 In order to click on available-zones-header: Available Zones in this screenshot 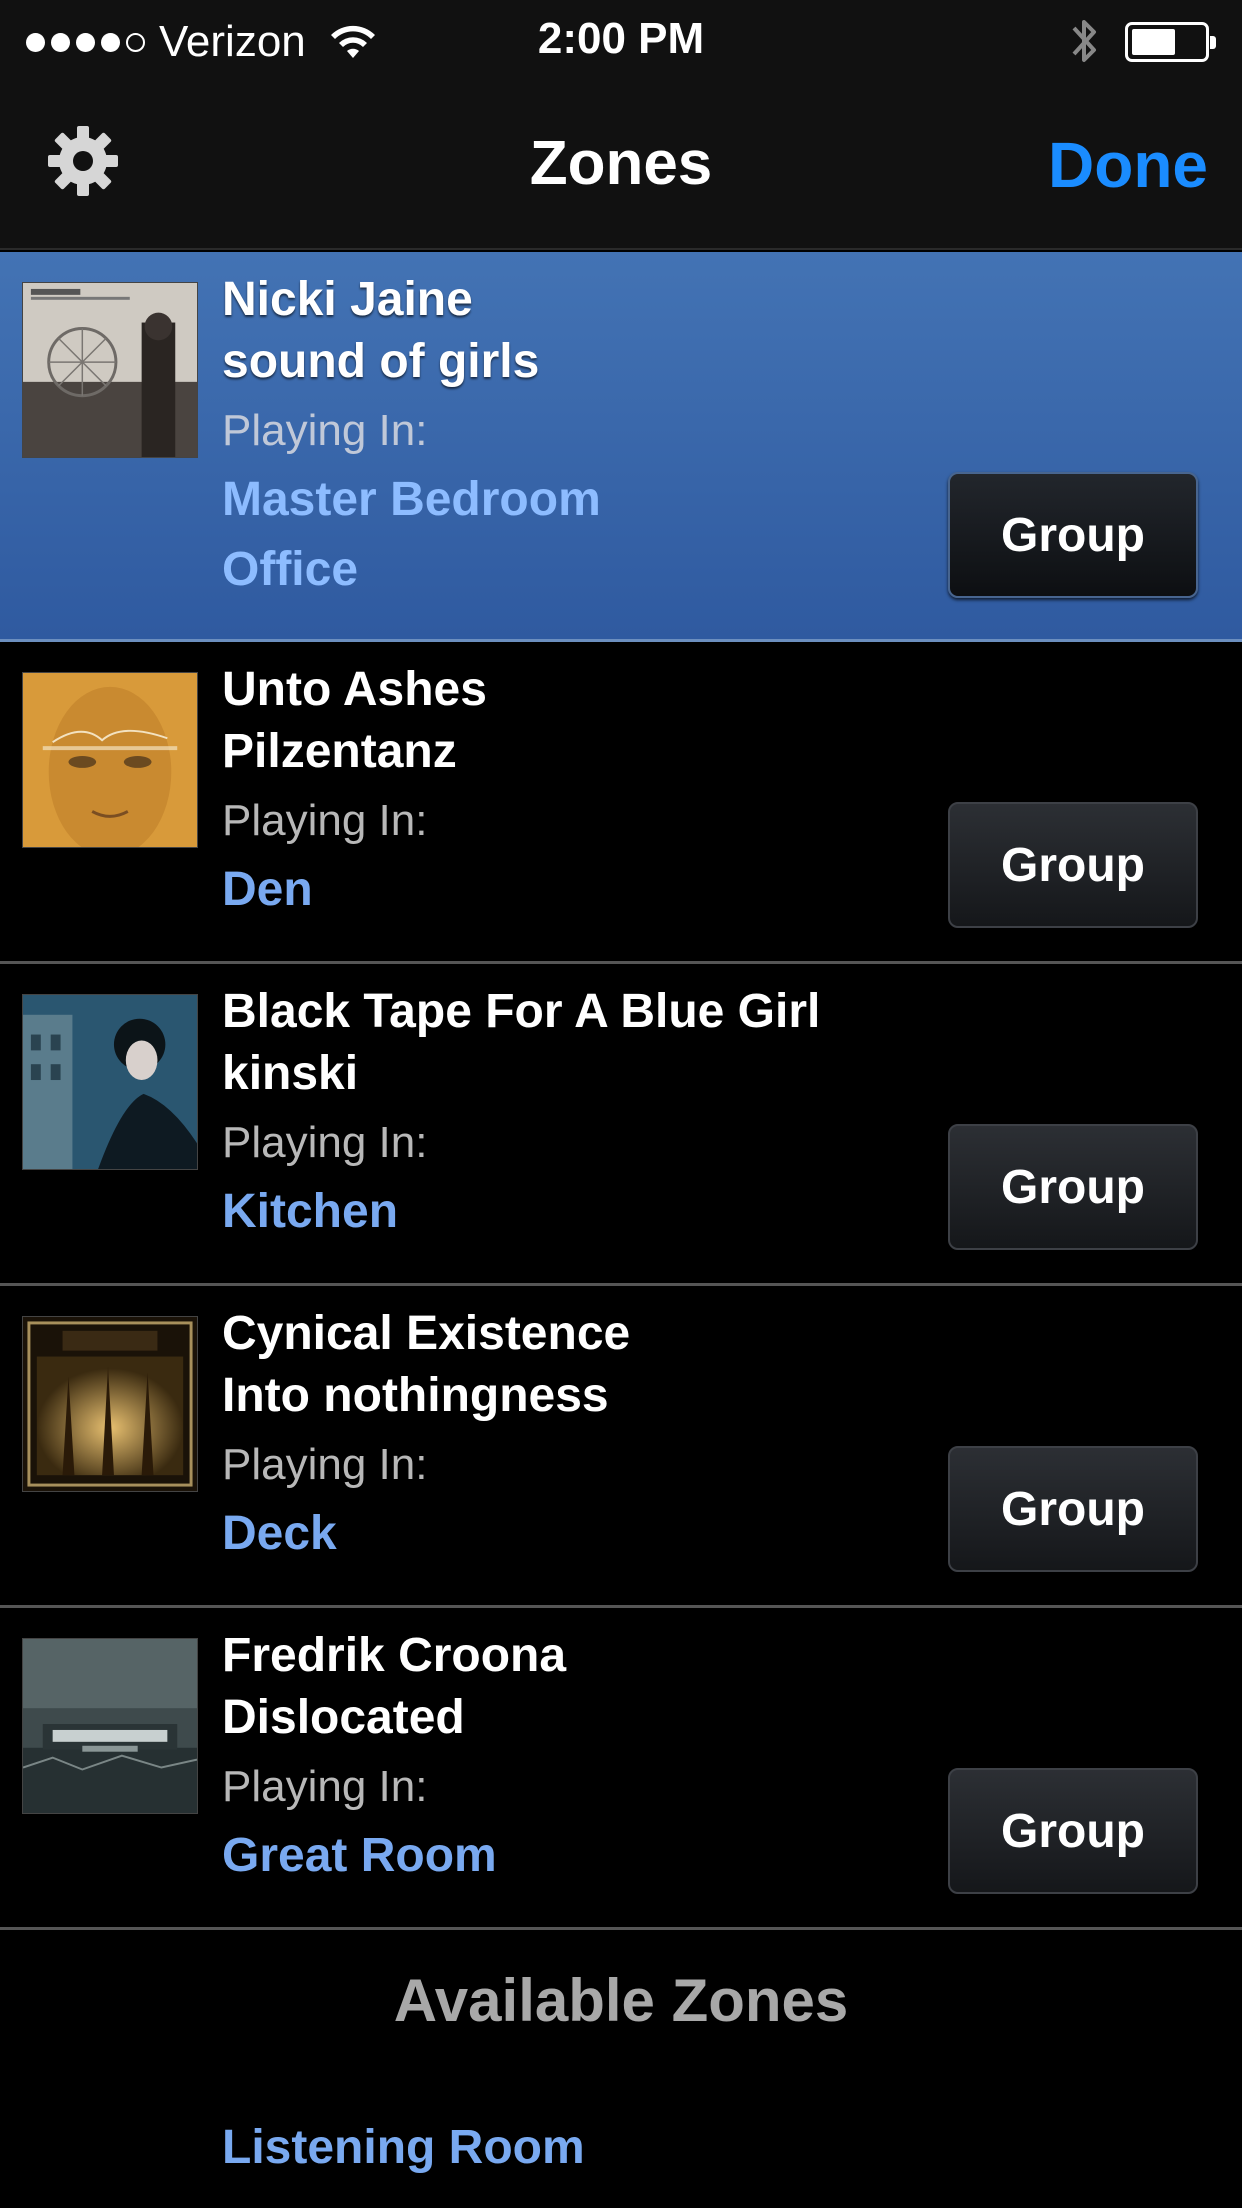, I will do `click(621, 2000)`.